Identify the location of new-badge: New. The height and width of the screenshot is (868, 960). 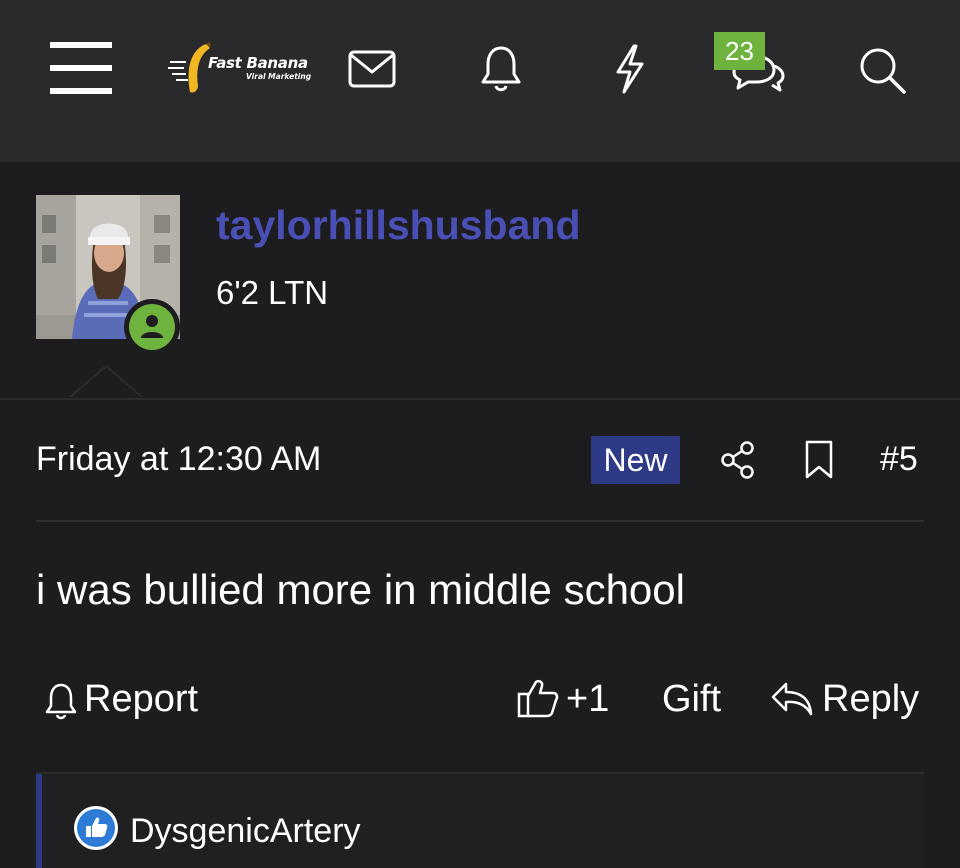
(635, 460).